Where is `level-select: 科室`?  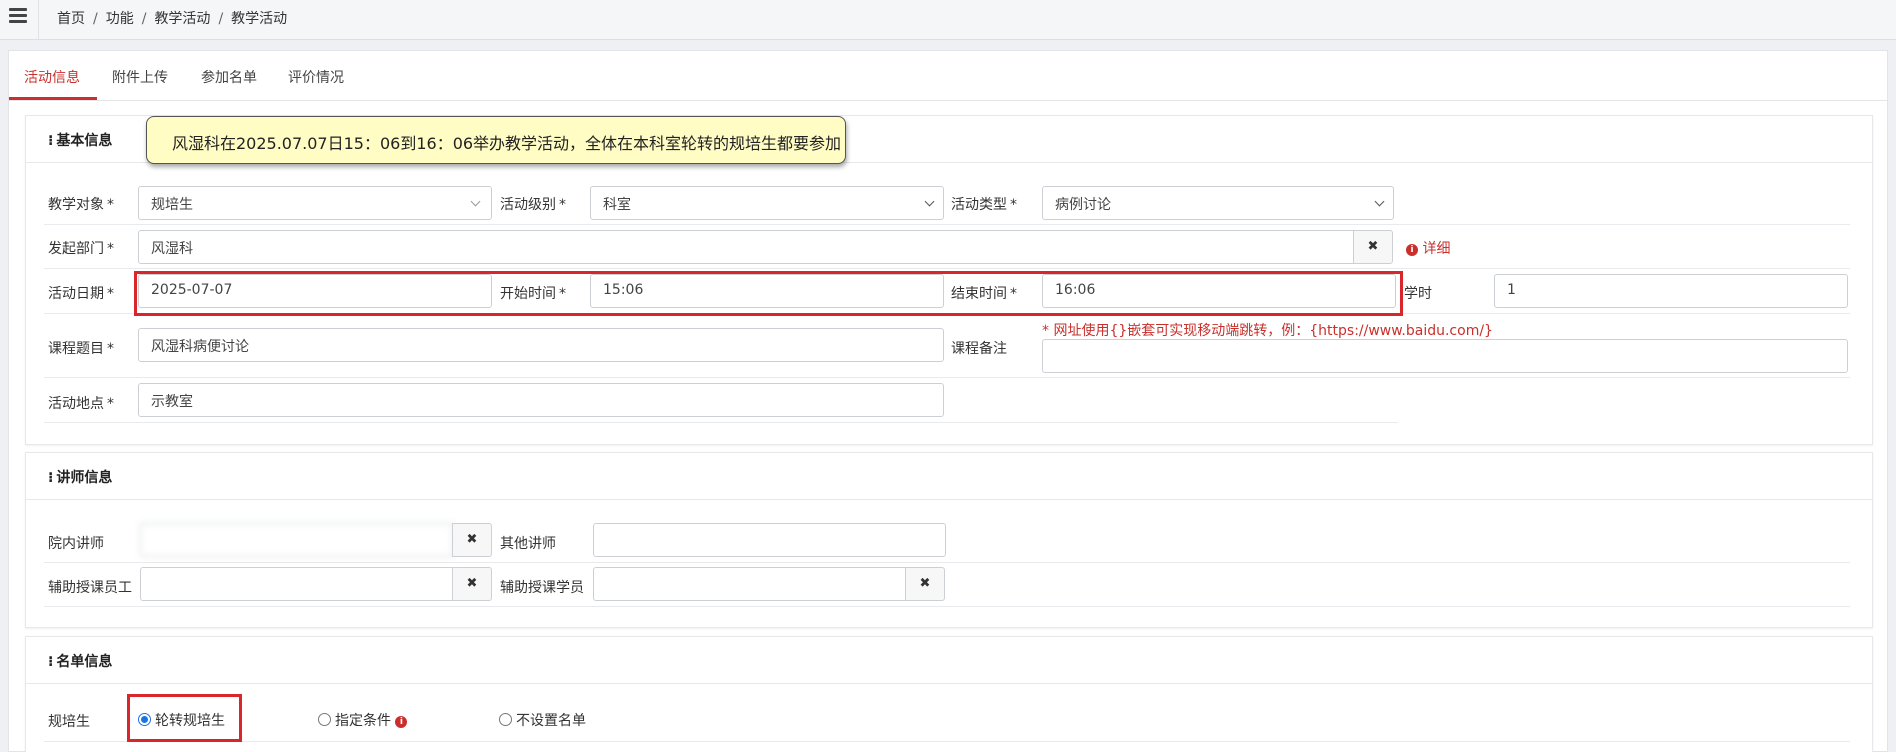 level-select: 科室 is located at coordinates (767, 203).